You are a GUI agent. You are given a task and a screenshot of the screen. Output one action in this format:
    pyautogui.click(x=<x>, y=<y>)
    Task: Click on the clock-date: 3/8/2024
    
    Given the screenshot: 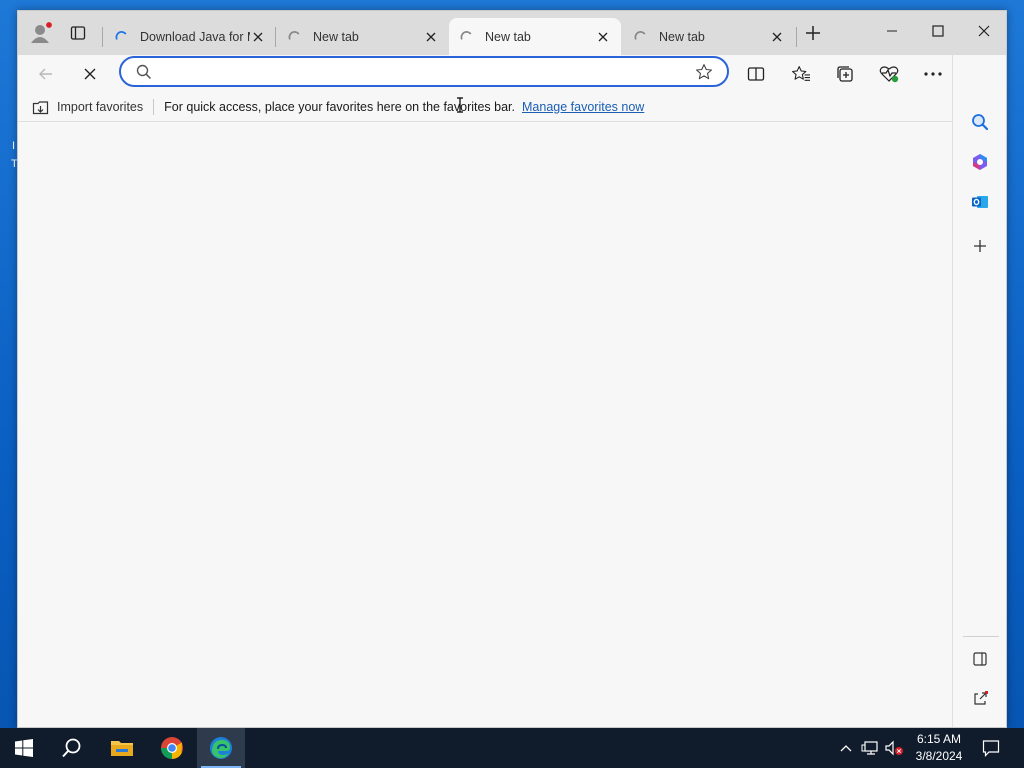 What is the action you would take?
    pyautogui.click(x=939, y=756)
    